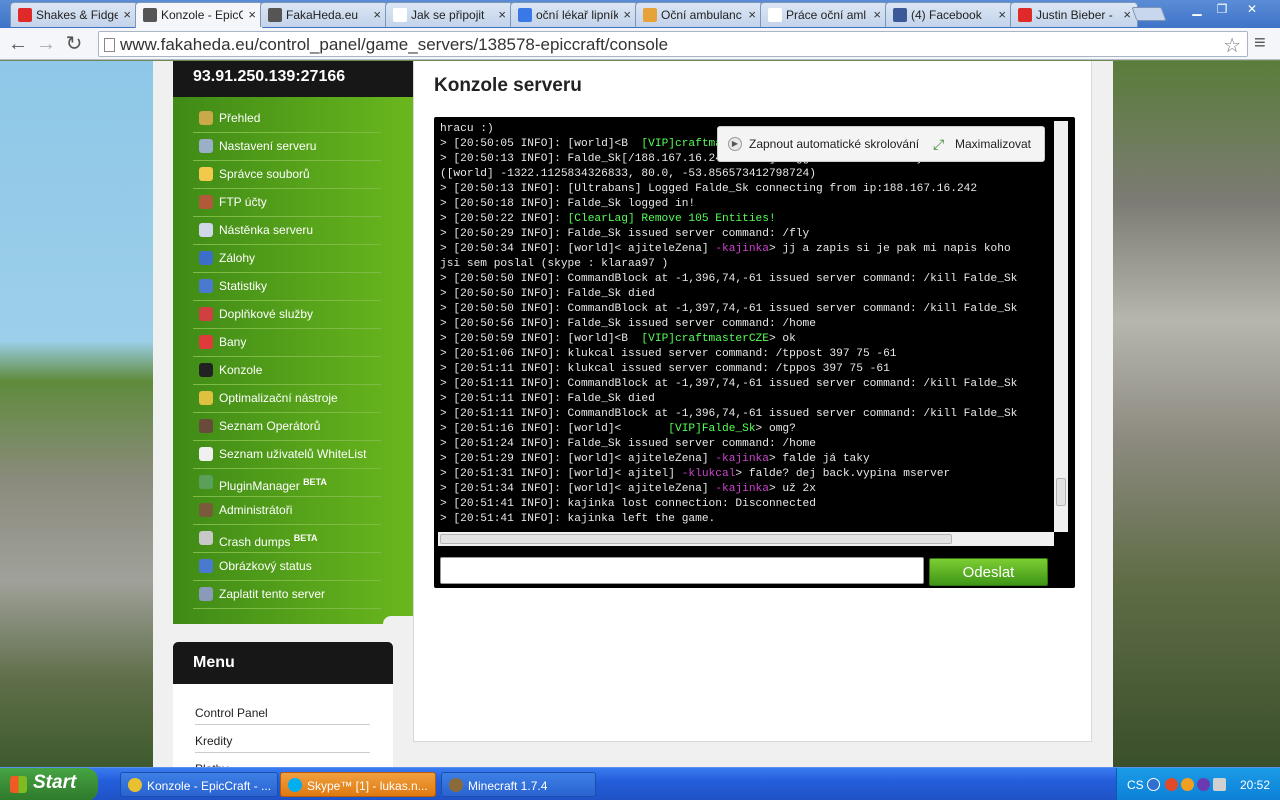 This screenshot has width=1280, height=800. What do you see at coordinates (270, 426) in the screenshot?
I see `sidebar-item-label: Seznam Operátorů` at bounding box center [270, 426].